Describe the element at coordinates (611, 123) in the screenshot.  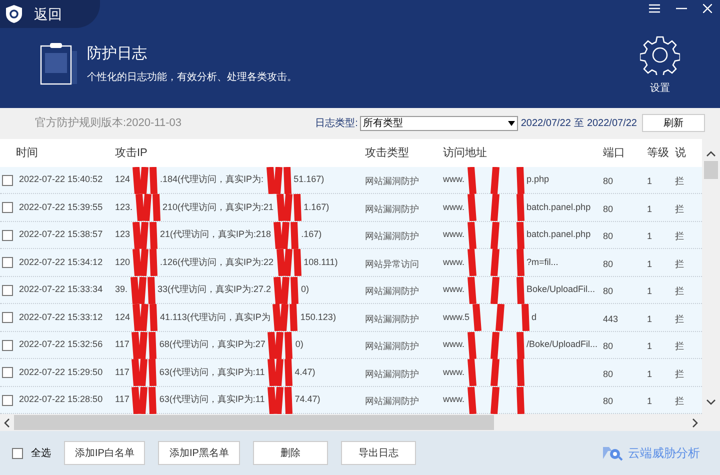
I see `date-to: 2022/07/22` at that location.